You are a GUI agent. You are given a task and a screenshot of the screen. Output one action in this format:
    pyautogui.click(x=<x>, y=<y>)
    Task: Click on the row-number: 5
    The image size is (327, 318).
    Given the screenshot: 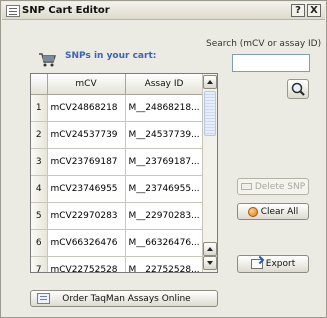 What is the action you would take?
    pyautogui.click(x=39, y=216)
    